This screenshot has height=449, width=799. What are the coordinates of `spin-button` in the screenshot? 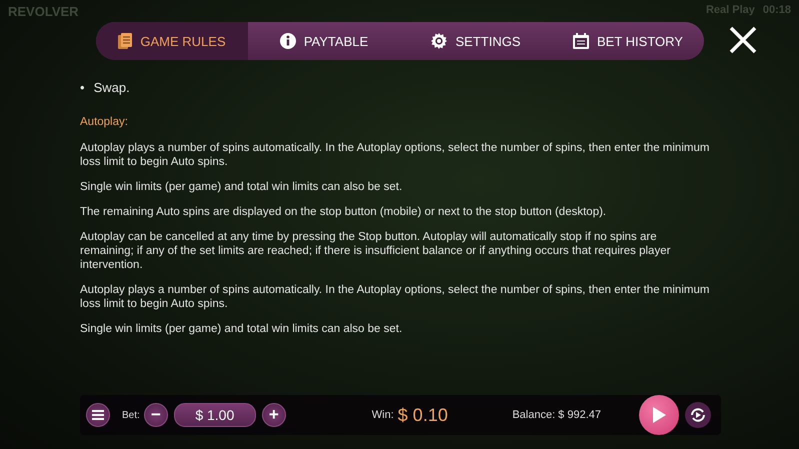 It's located at (659, 415).